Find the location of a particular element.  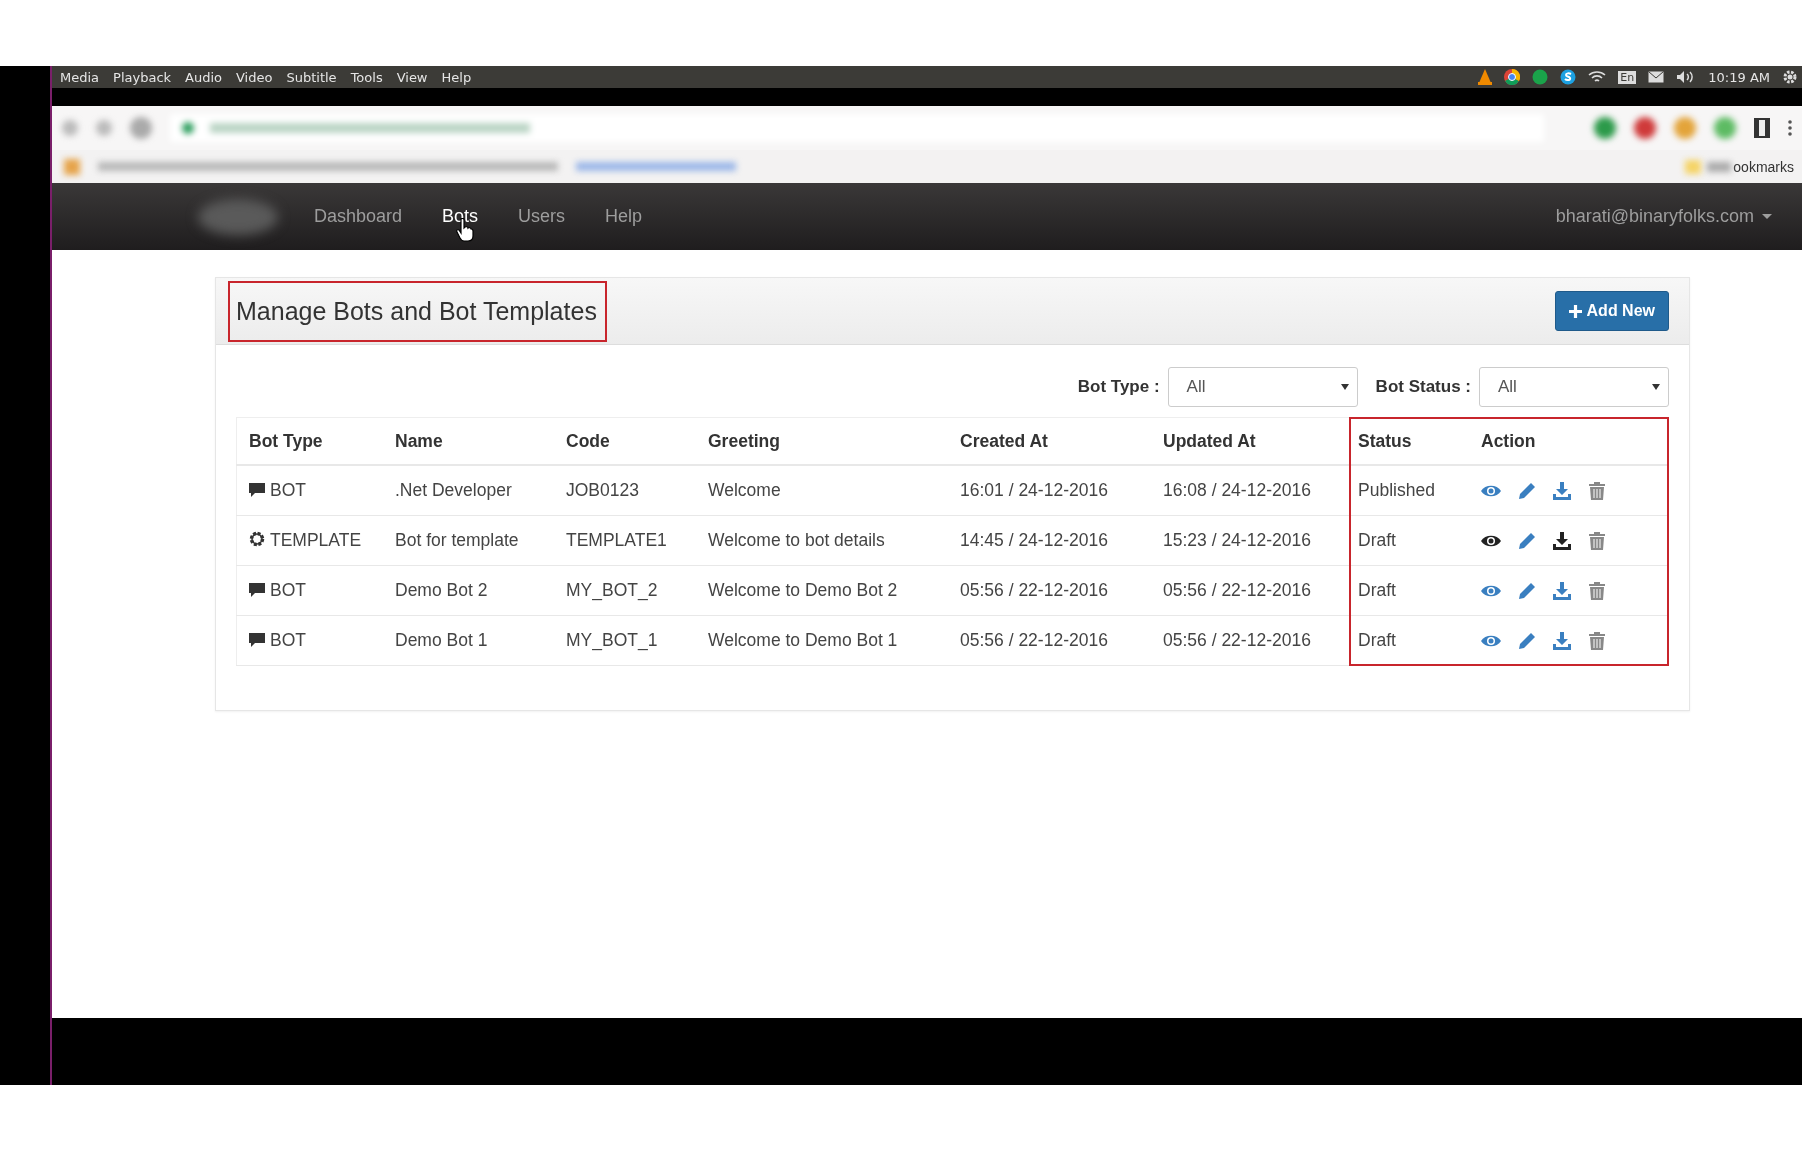

menu-item: Video is located at coordinates (254, 77).